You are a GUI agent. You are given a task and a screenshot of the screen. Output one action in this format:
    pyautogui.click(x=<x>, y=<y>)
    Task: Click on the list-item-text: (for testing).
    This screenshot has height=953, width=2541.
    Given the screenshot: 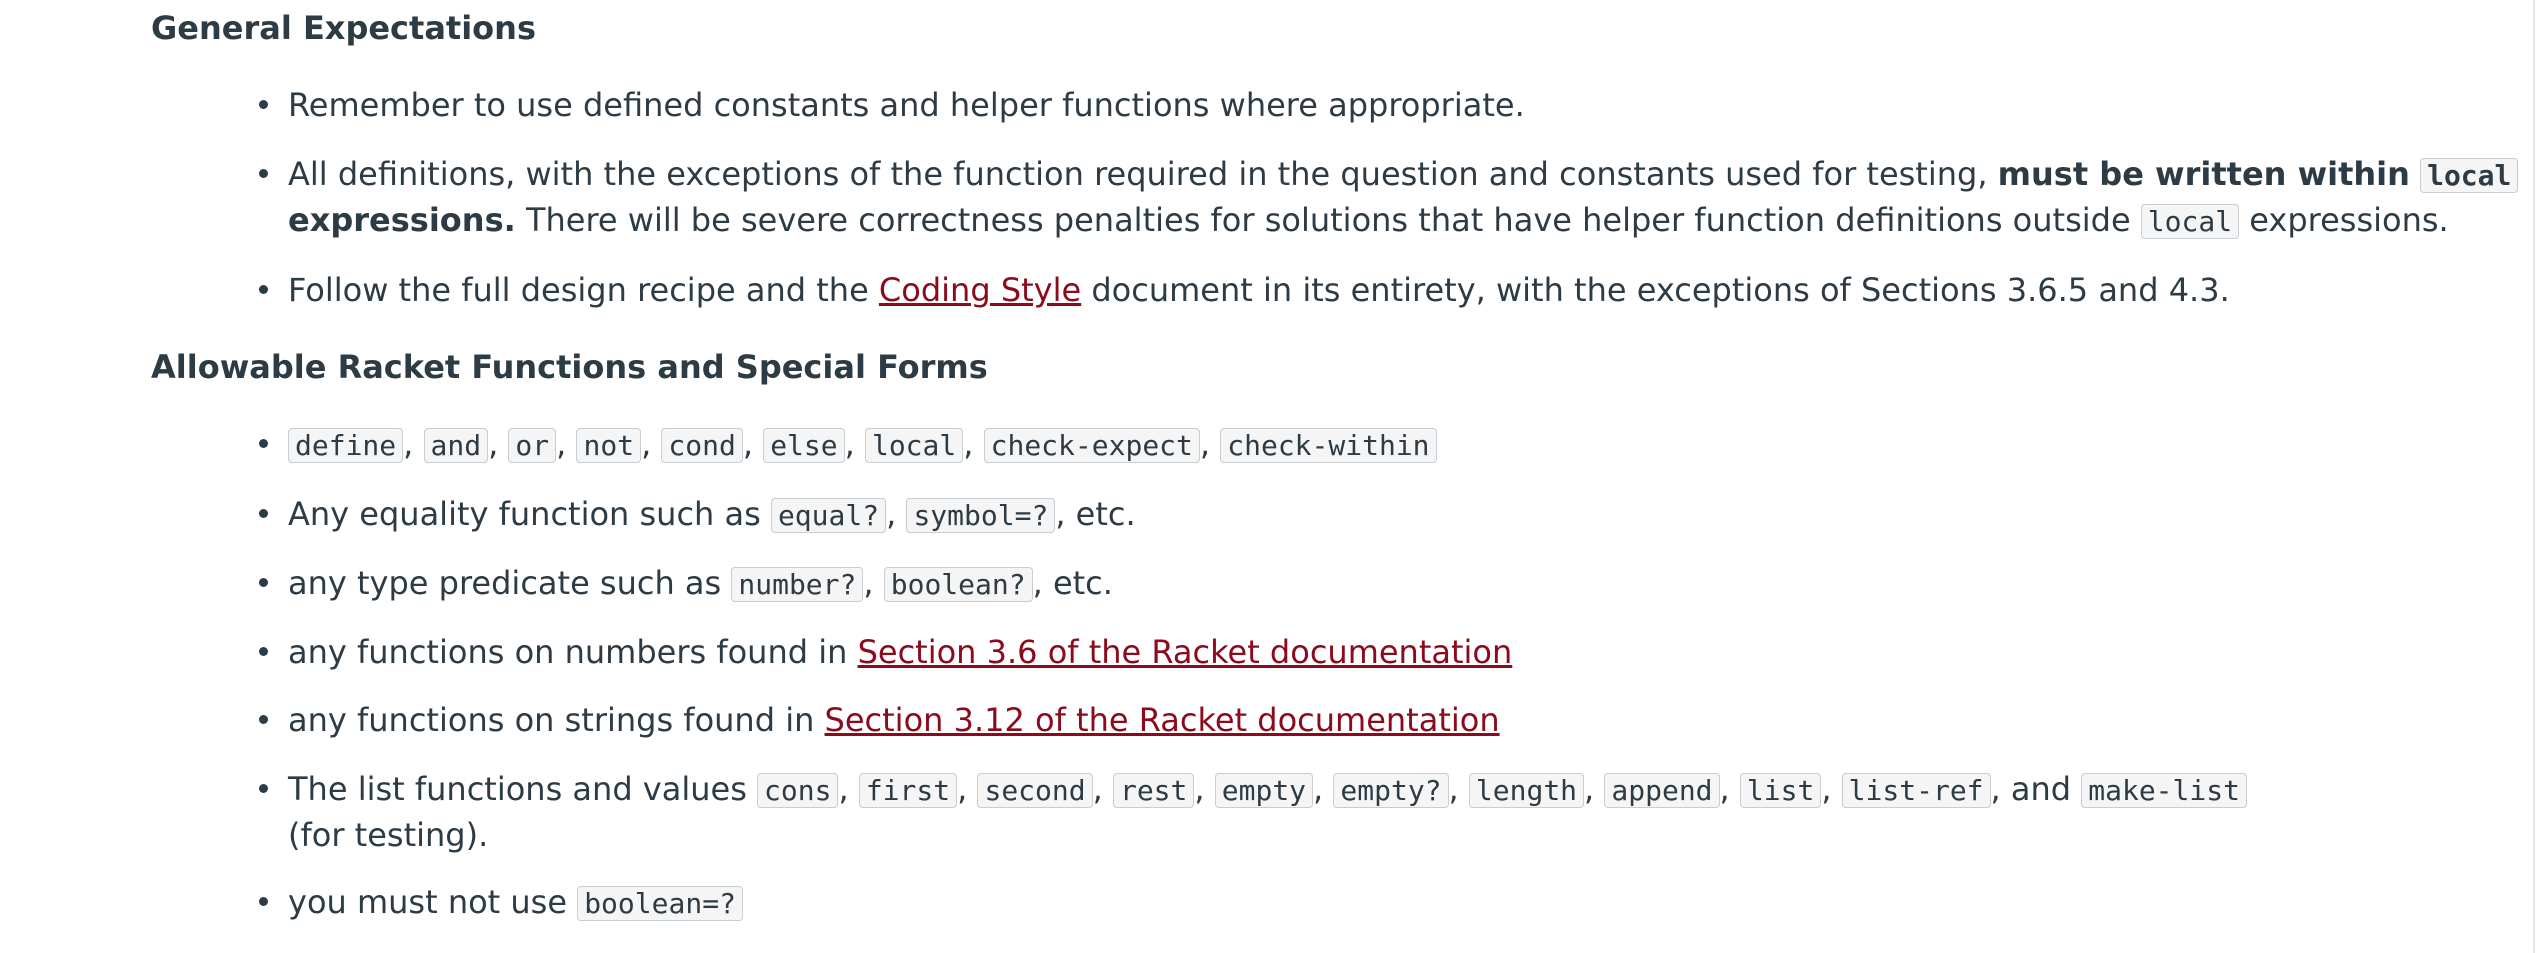 What is the action you would take?
    pyautogui.click(x=388, y=835)
    